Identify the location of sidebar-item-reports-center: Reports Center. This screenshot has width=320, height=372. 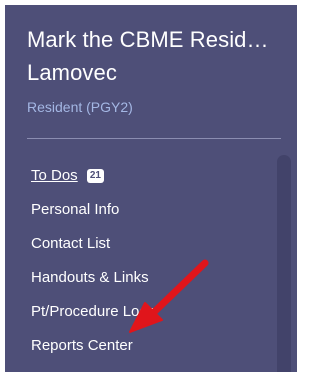
(151, 346).